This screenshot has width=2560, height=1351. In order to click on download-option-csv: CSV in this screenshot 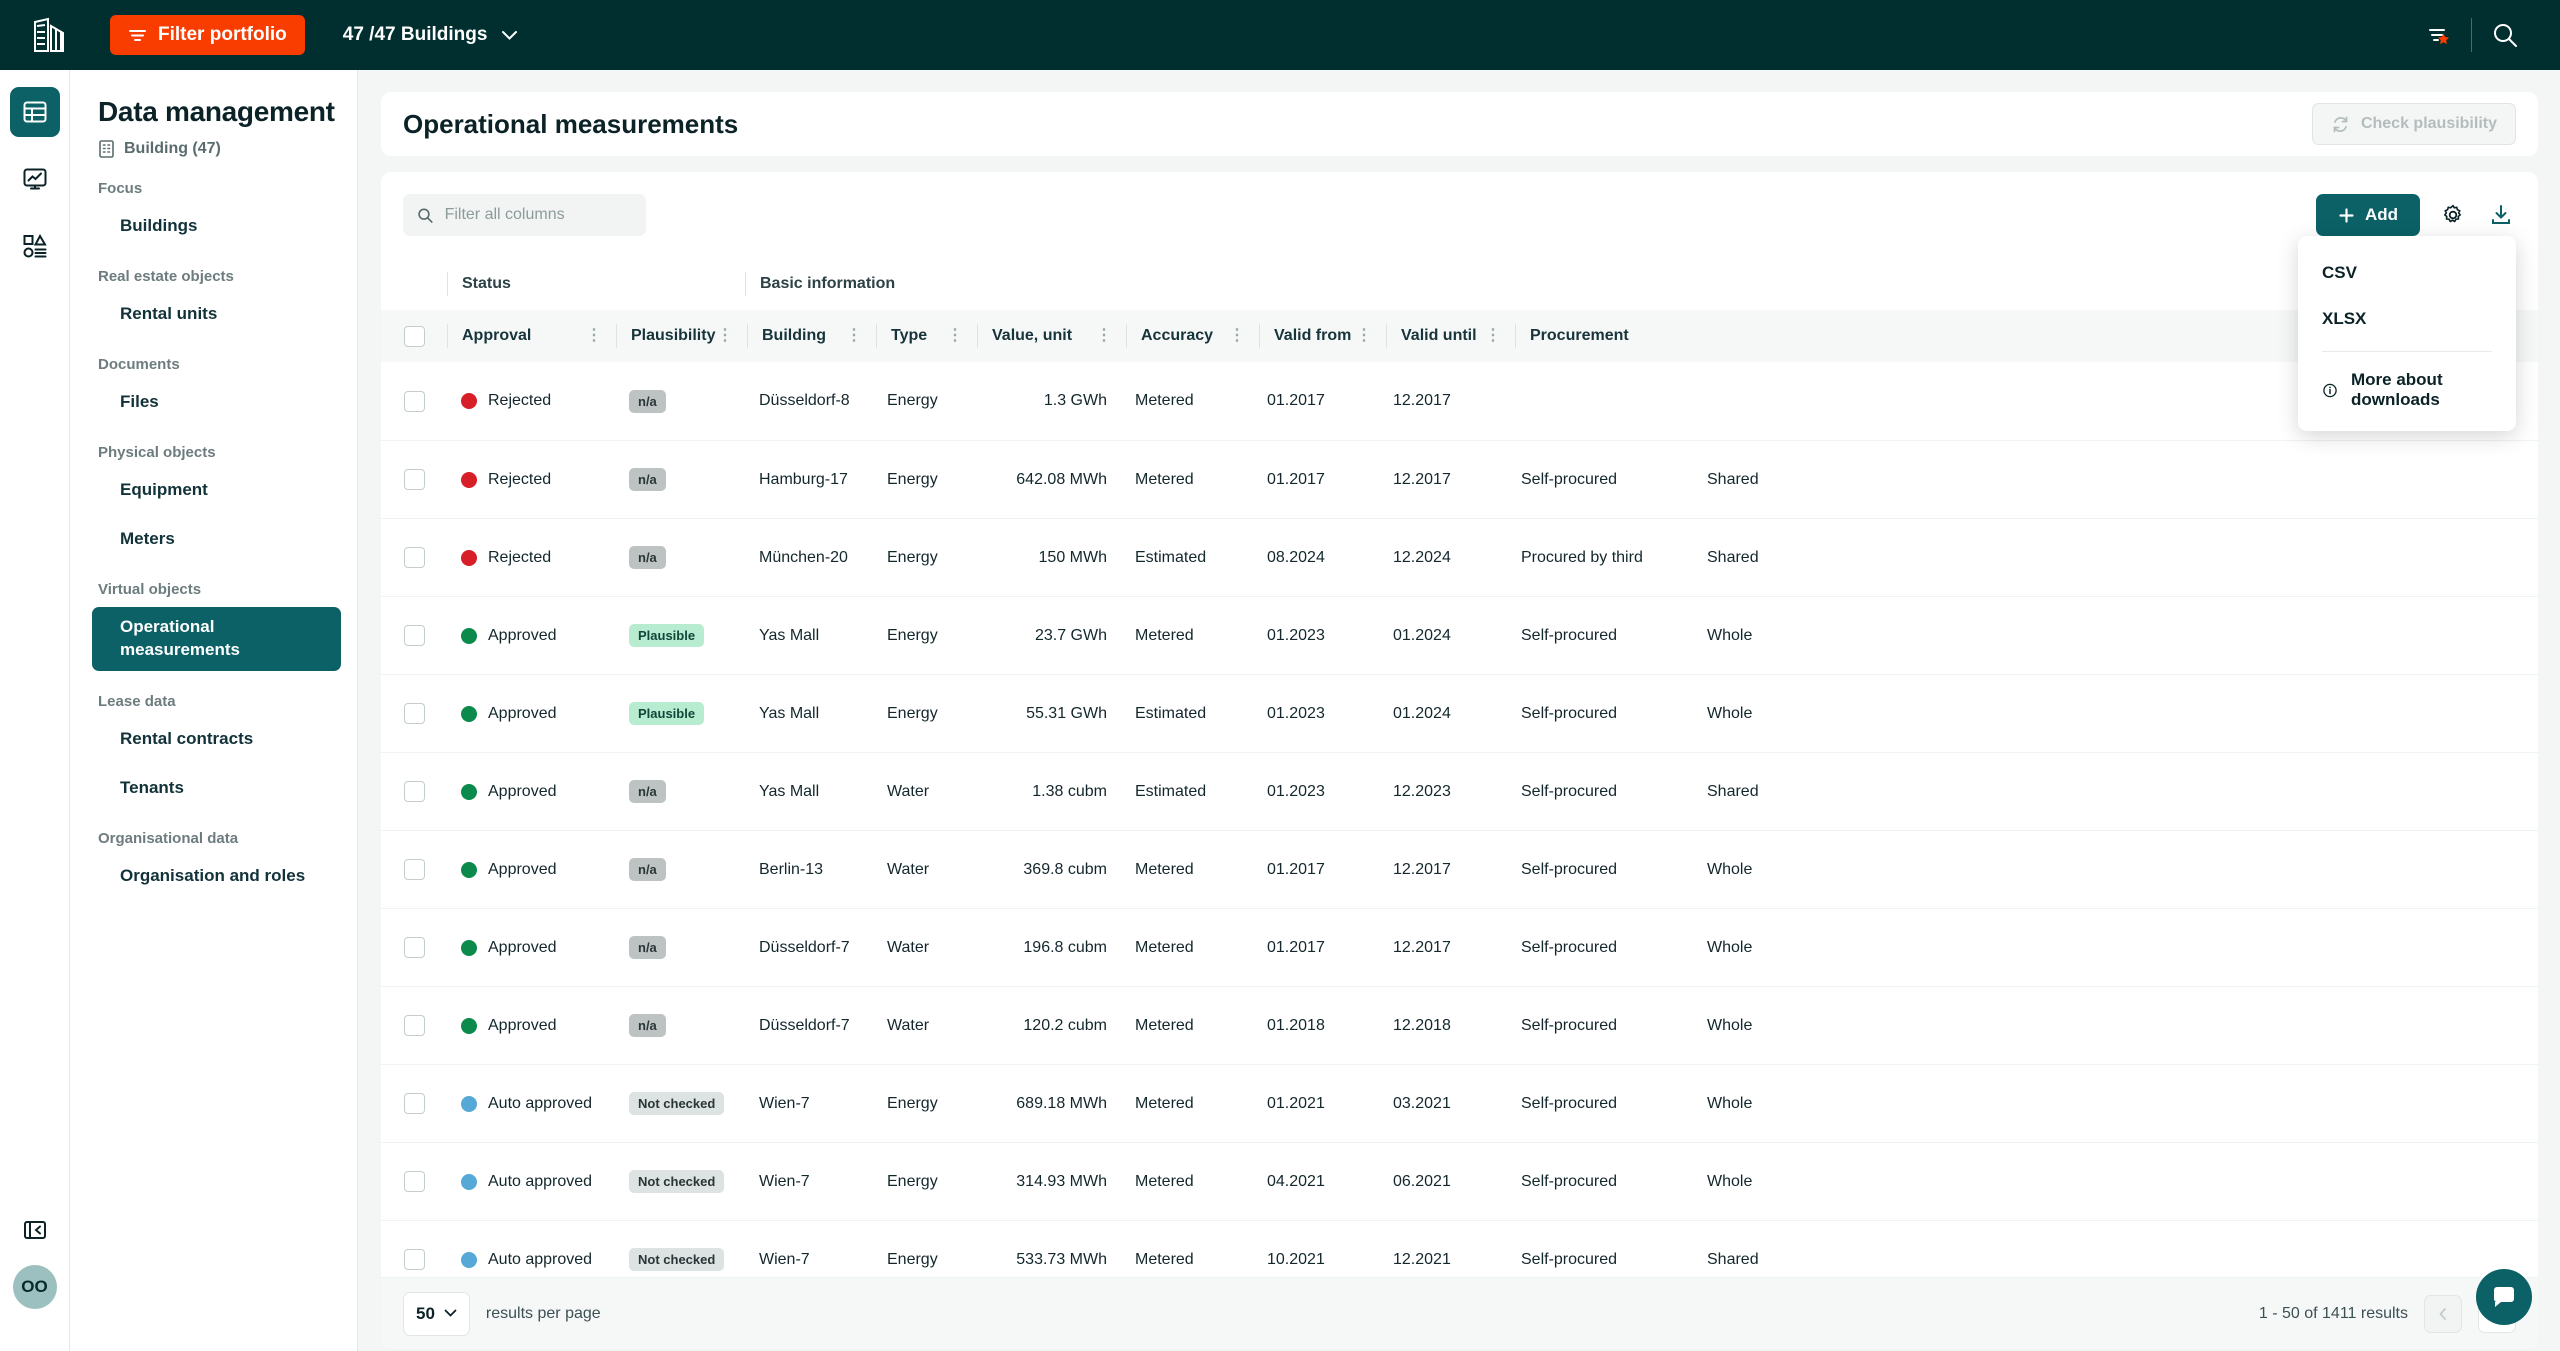, I will do `click(2407, 273)`.